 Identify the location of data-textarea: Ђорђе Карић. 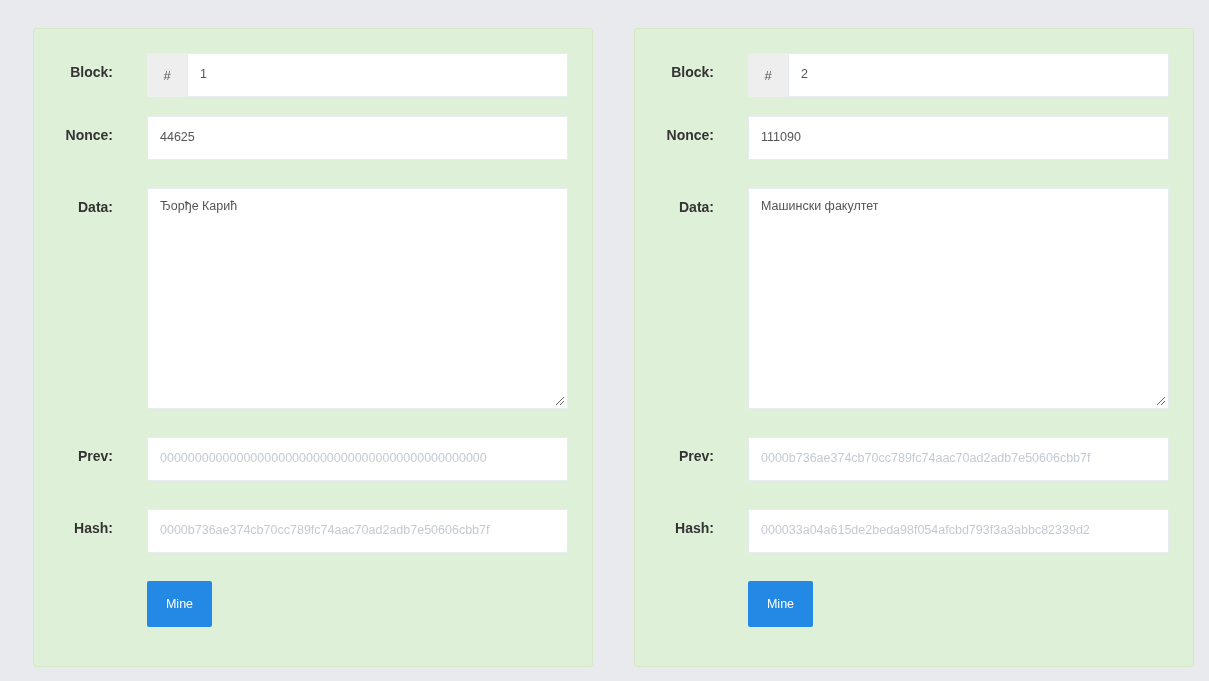
(357, 298).